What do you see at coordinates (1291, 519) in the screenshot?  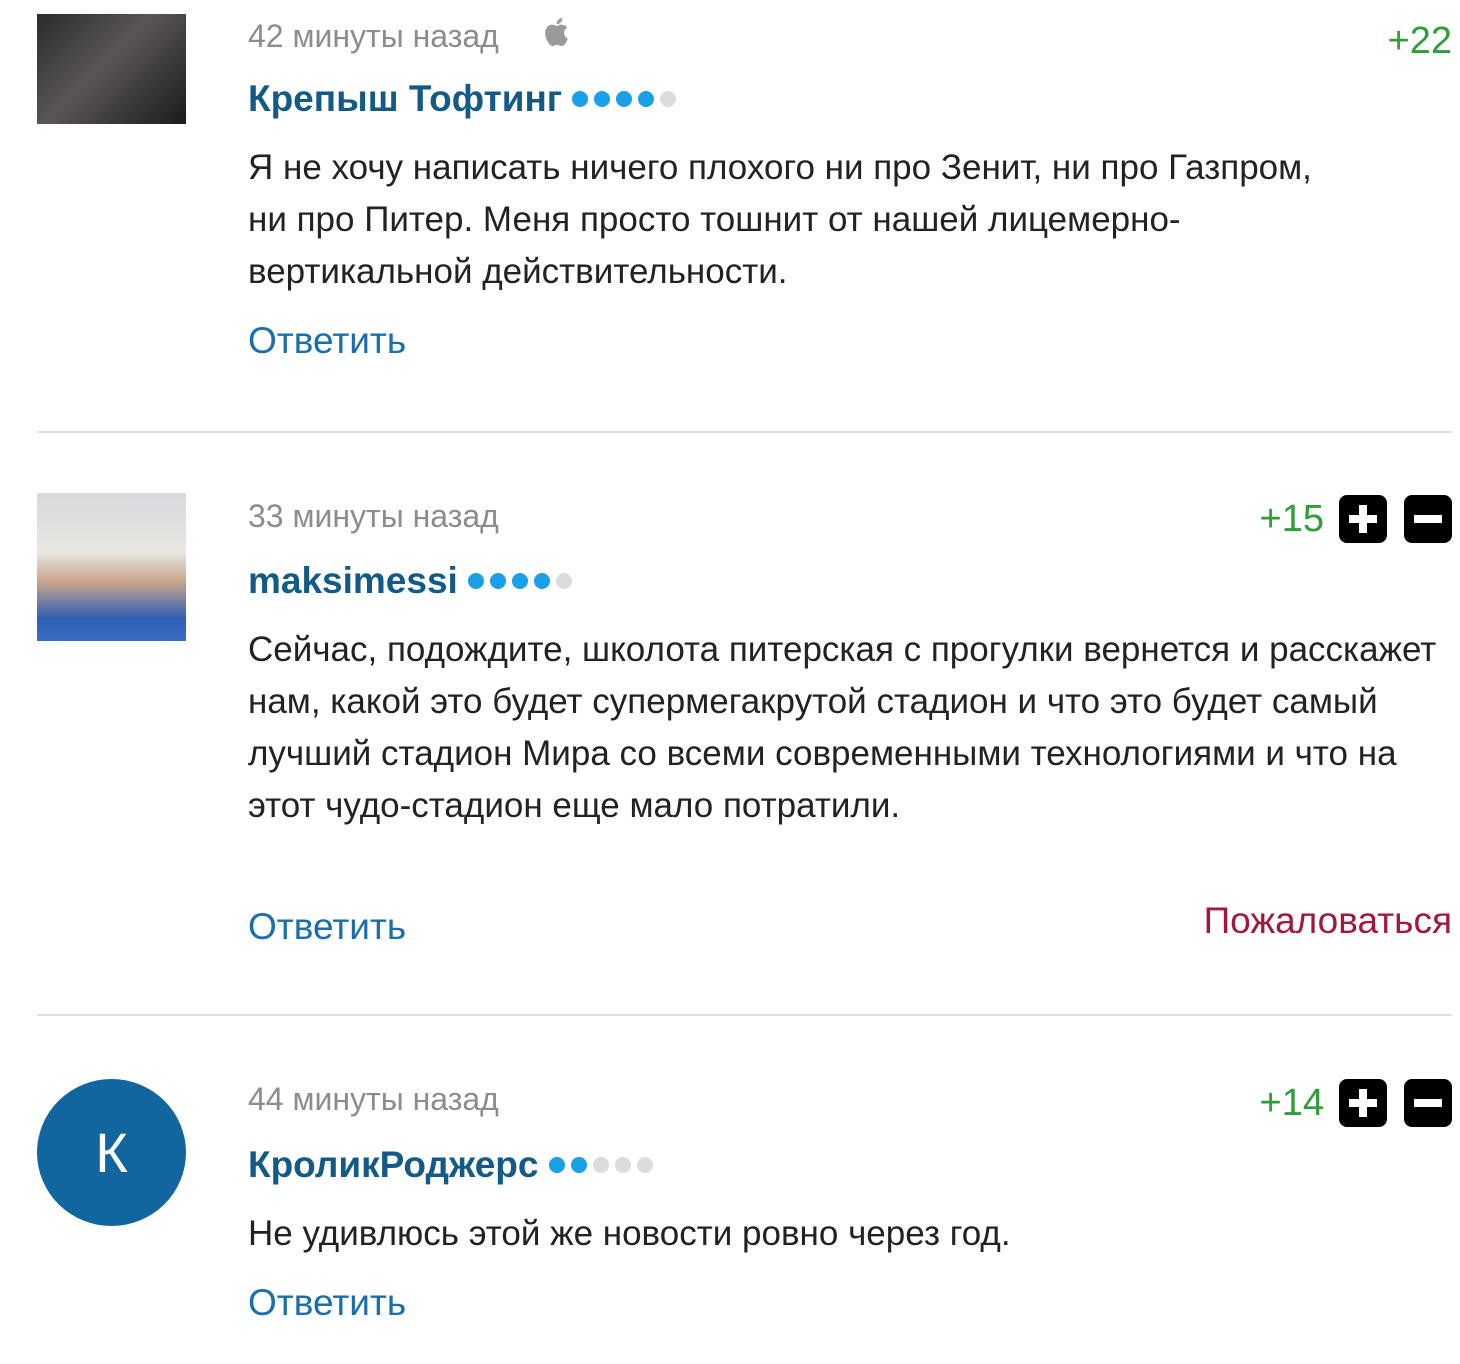 I see `comment-score: +15` at bounding box center [1291, 519].